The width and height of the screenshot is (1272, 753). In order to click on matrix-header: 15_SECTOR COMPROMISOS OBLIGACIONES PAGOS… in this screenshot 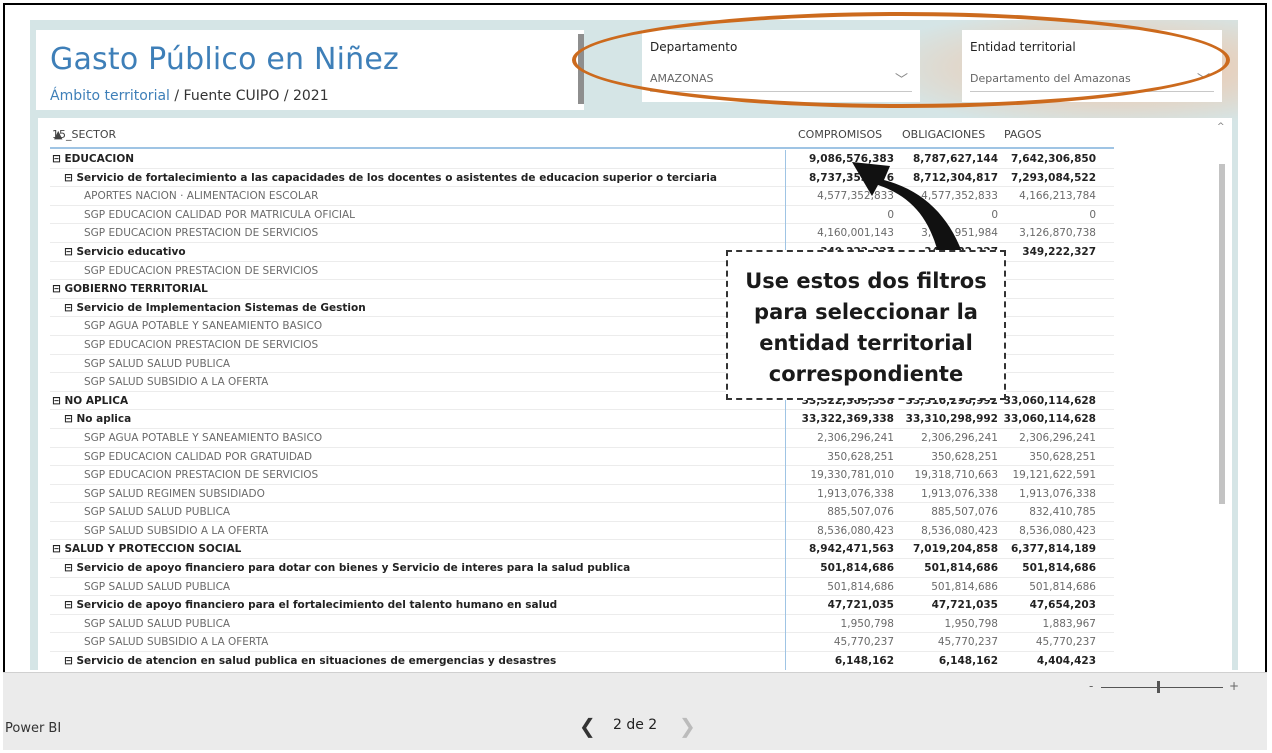, I will do `click(580, 135)`.